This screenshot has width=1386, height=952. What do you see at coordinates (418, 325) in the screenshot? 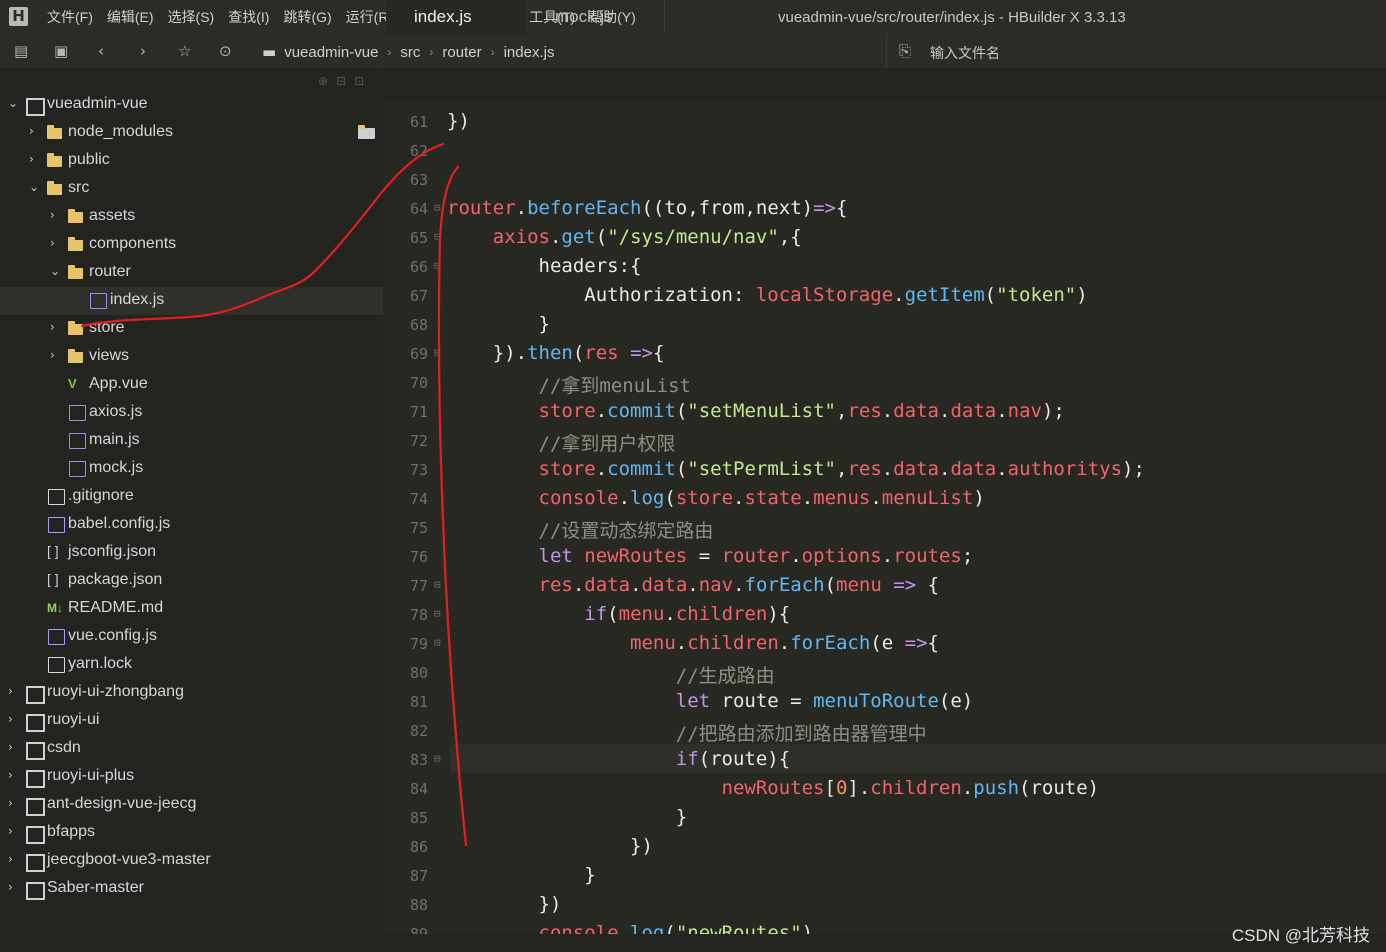
I see `line-number: 68` at bounding box center [418, 325].